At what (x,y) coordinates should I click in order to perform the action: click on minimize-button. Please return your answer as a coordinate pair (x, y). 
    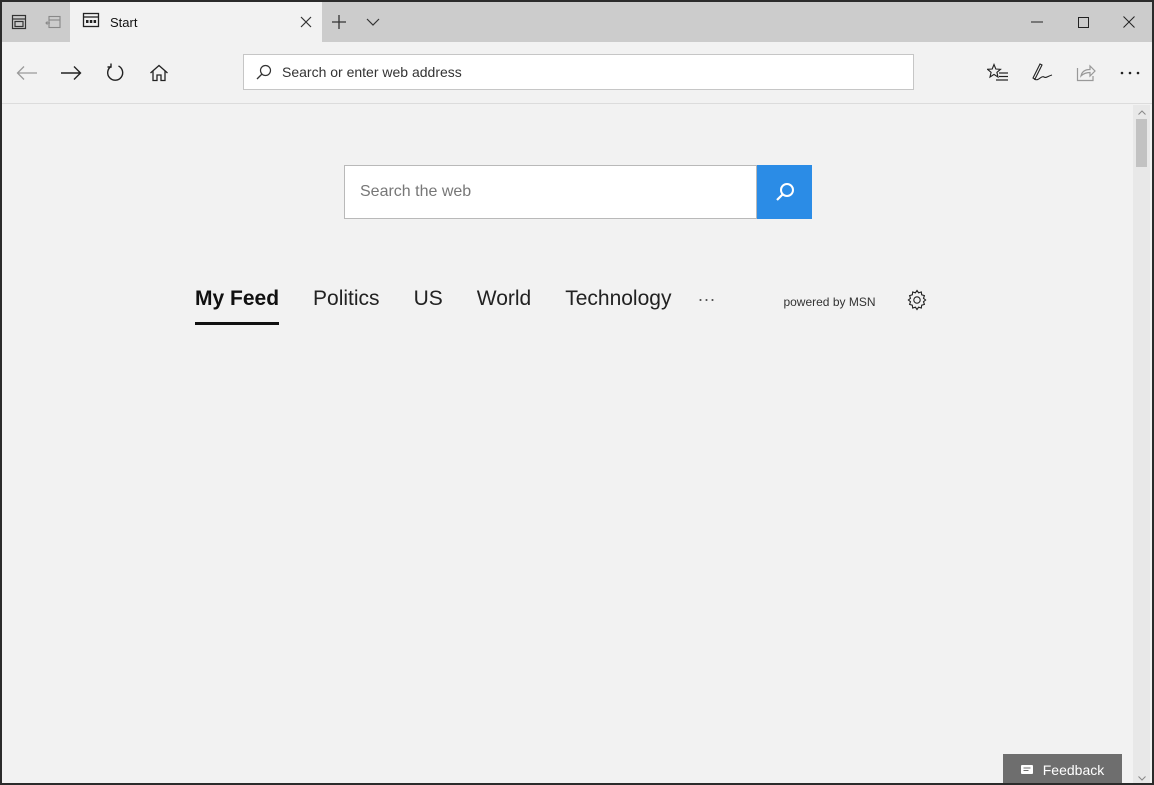
    Looking at the image, I should click on (1037, 22).